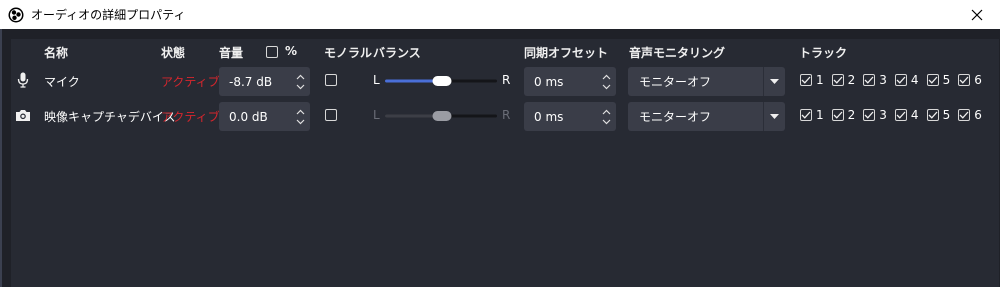 The image size is (1000, 287). I want to click on source-name: マイク, so click(62, 82).